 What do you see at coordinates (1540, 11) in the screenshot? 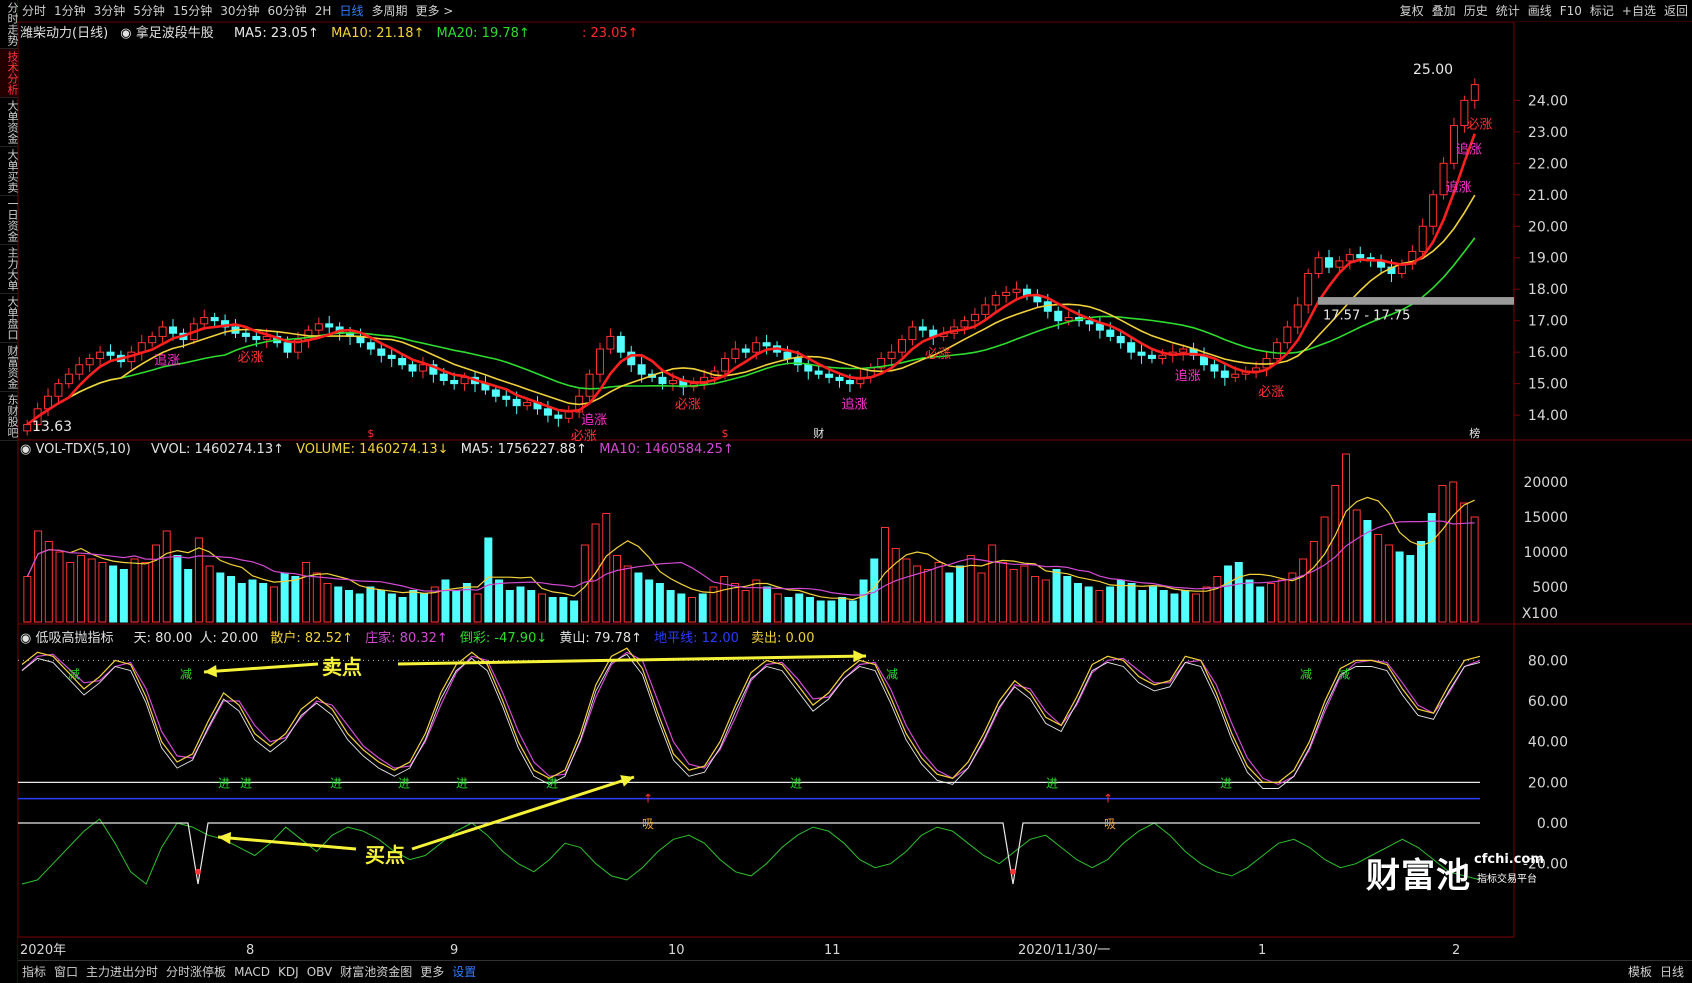
I see `toolbar-action: 画线` at bounding box center [1540, 11].